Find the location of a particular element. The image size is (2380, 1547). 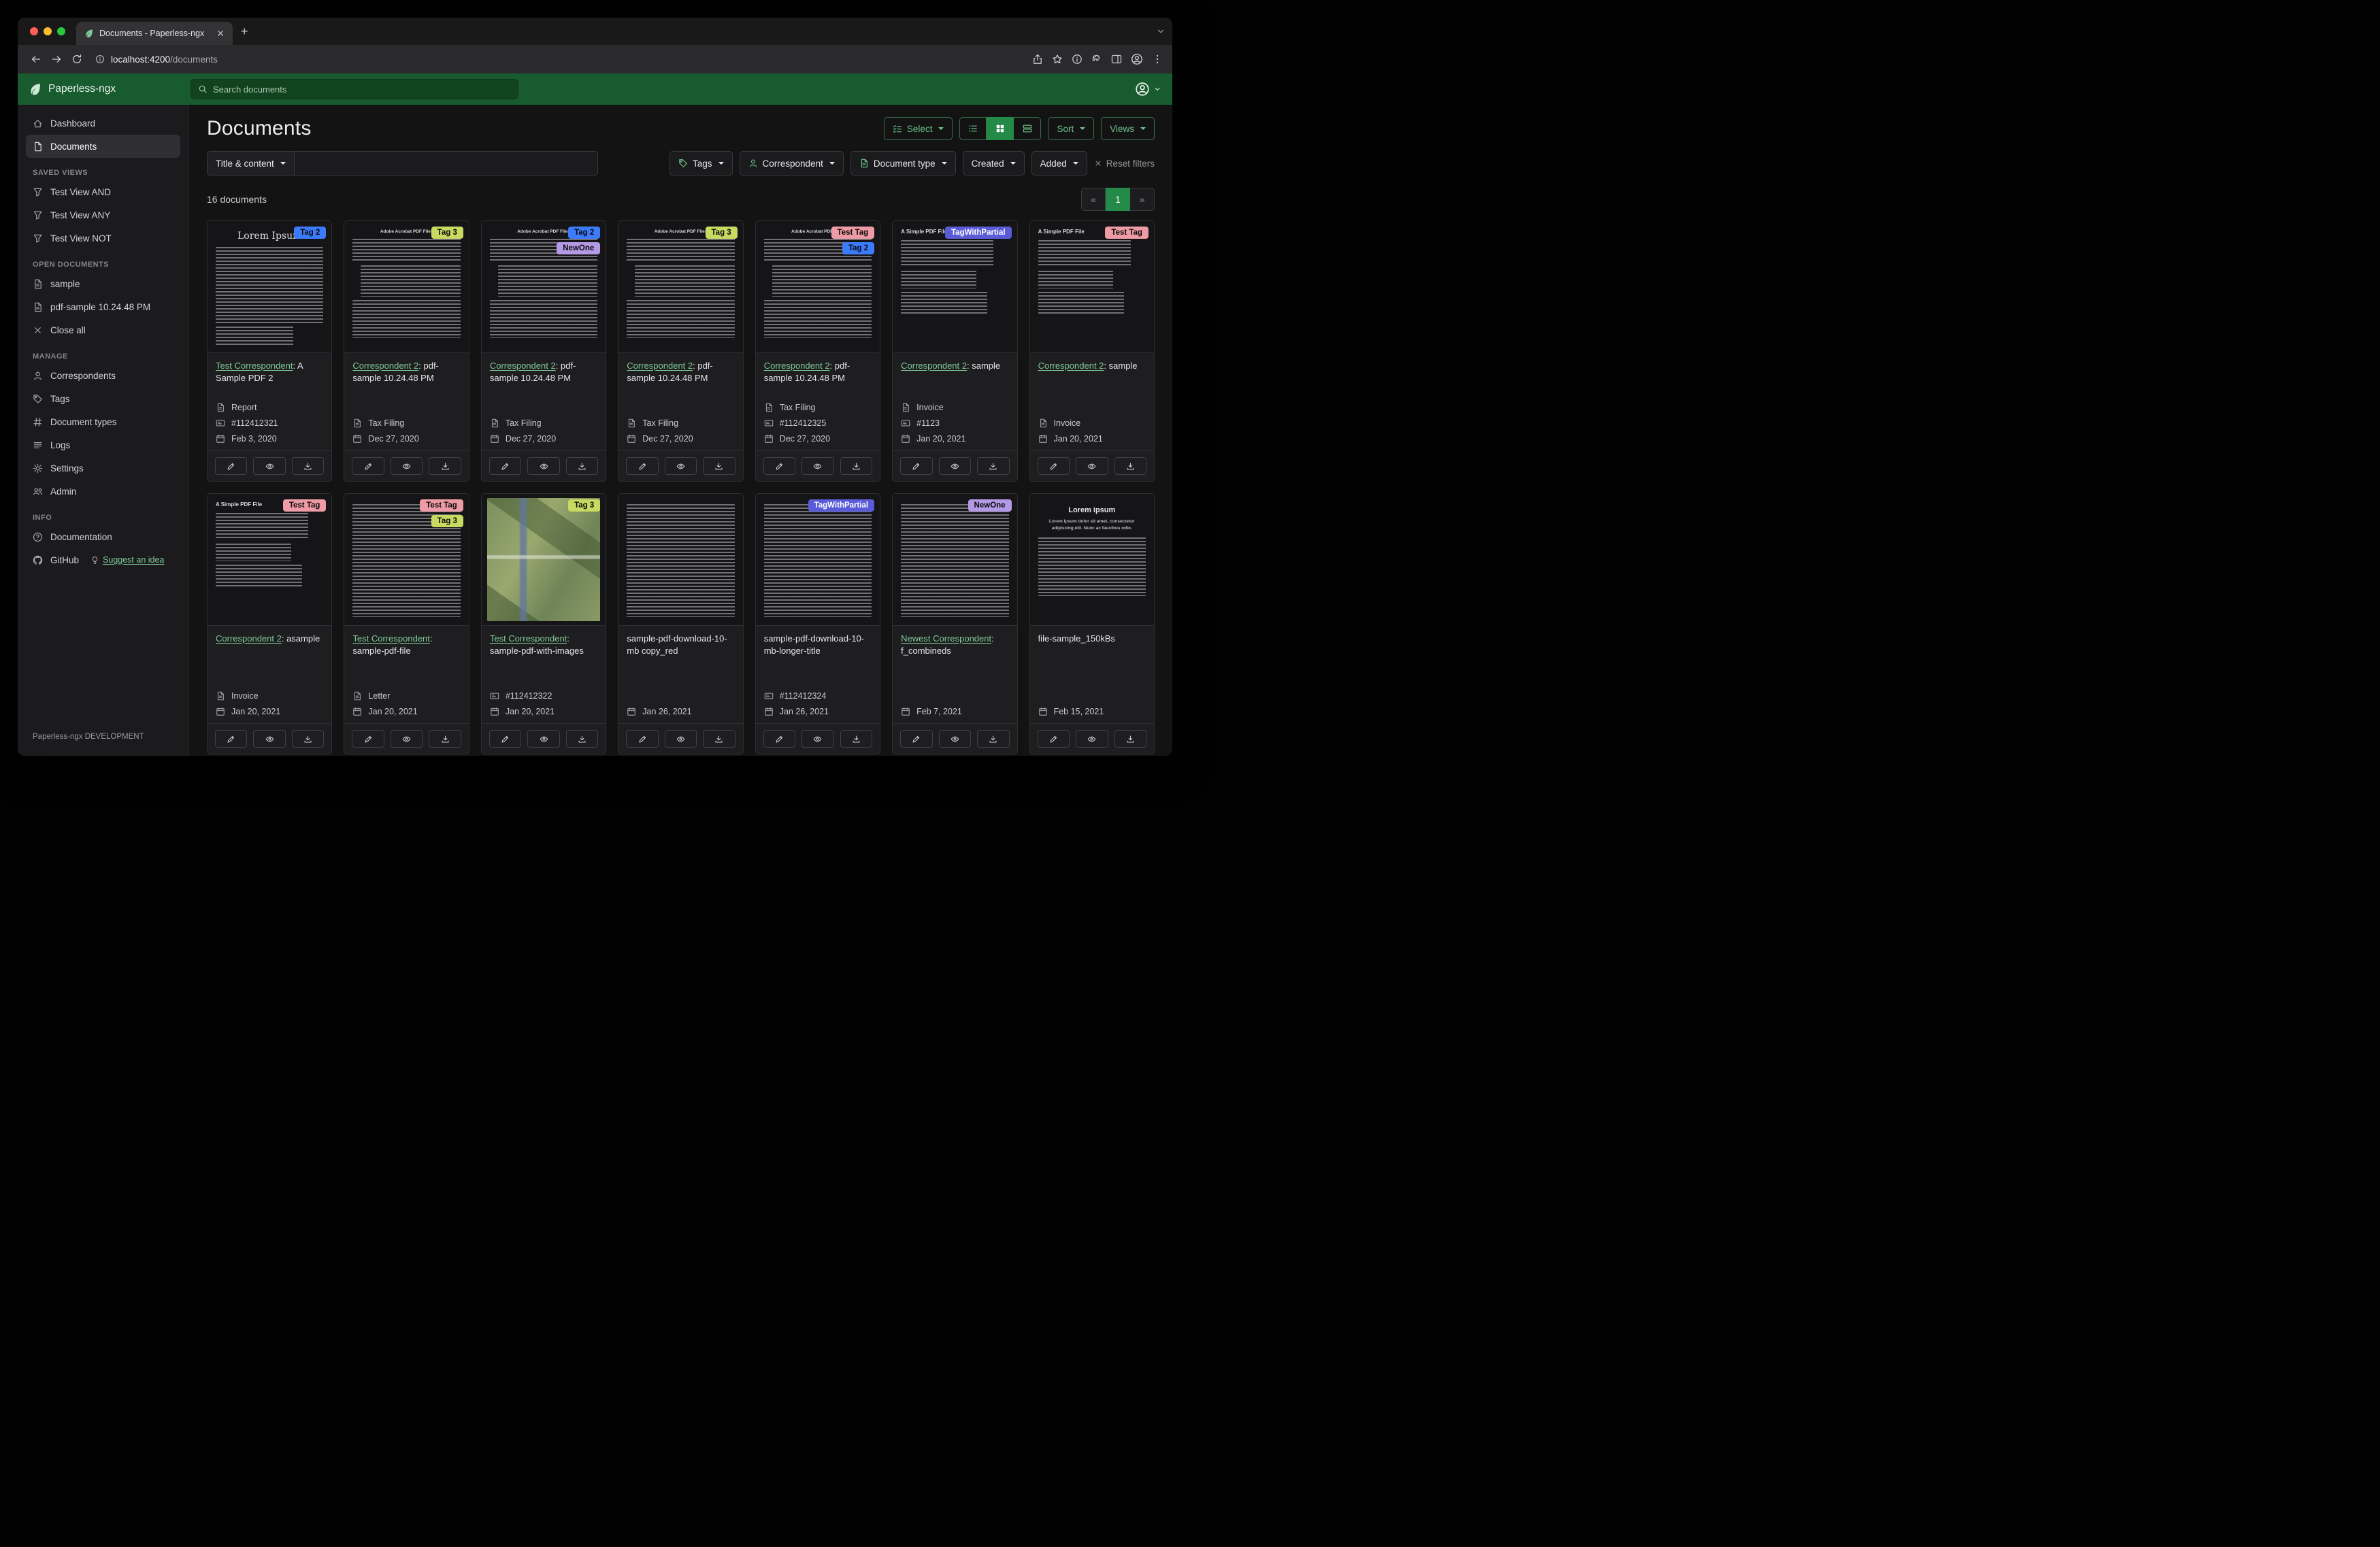

document-title-row: file-sample_150kBs is located at coordinates (1092, 639).